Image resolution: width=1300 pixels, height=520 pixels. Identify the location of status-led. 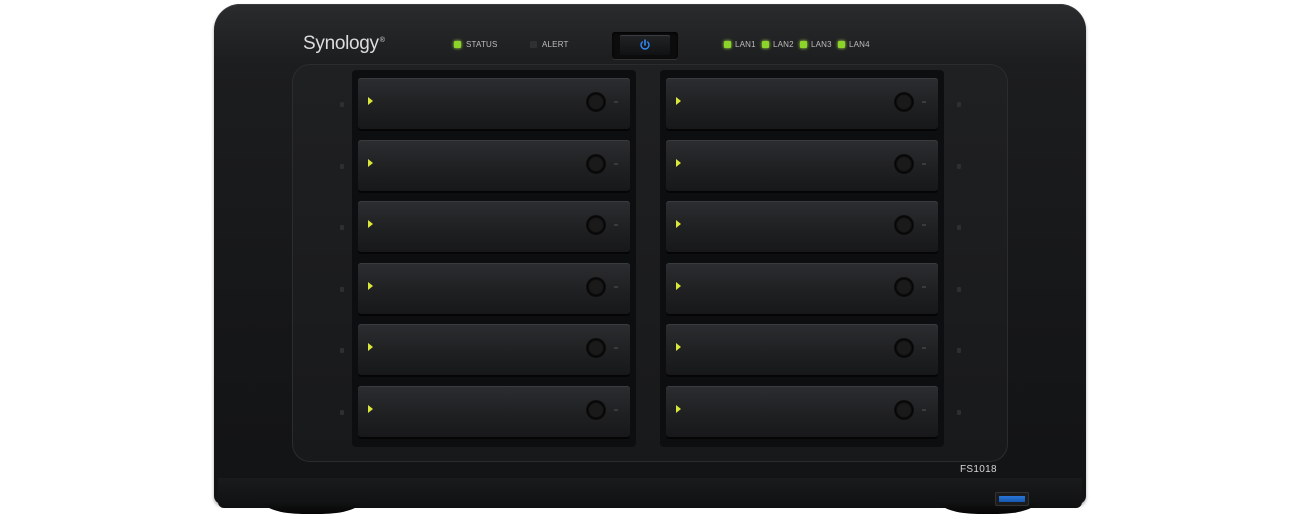
(457, 44).